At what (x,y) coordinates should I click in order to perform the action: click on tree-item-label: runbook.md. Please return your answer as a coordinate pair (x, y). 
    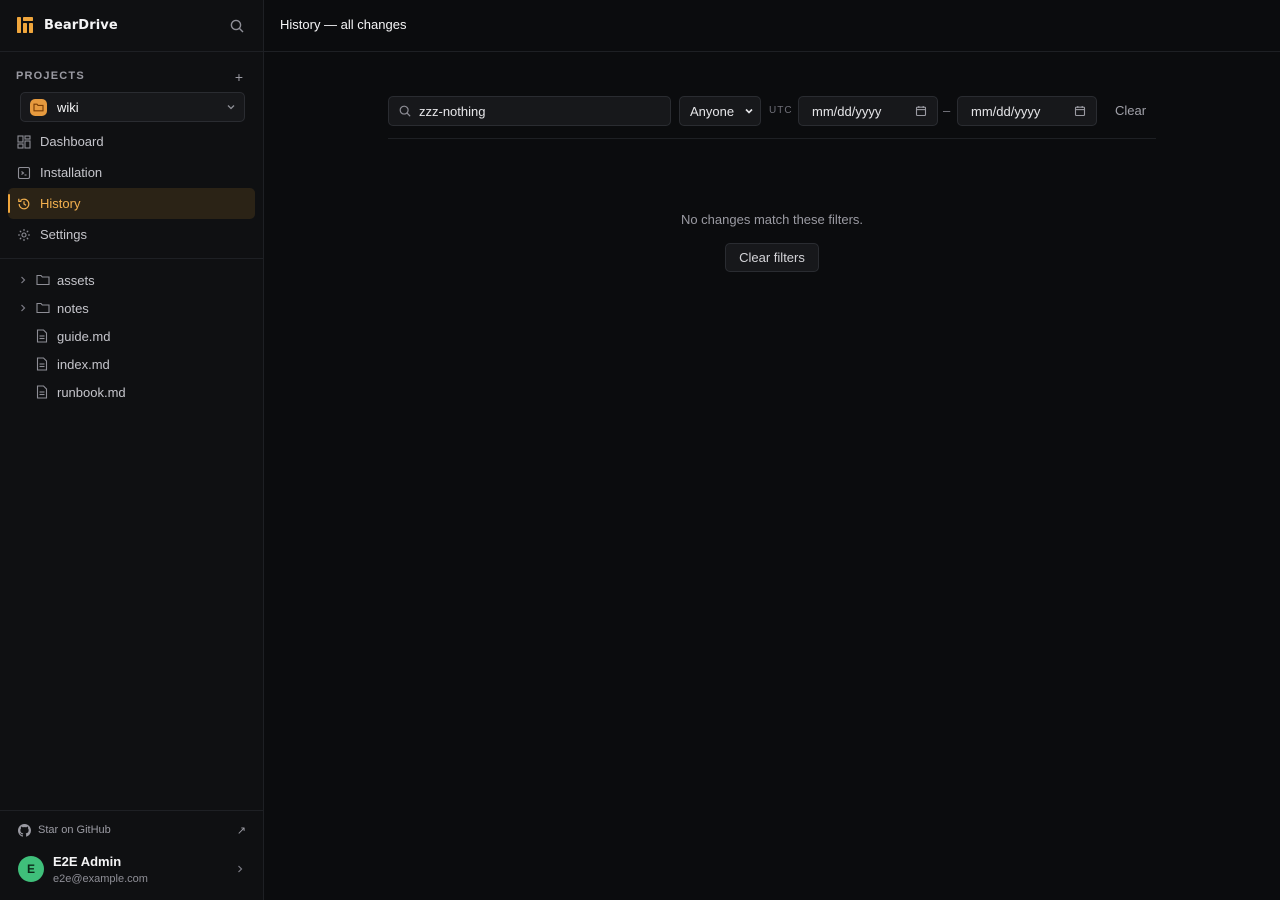
    Looking at the image, I should click on (91, 392).